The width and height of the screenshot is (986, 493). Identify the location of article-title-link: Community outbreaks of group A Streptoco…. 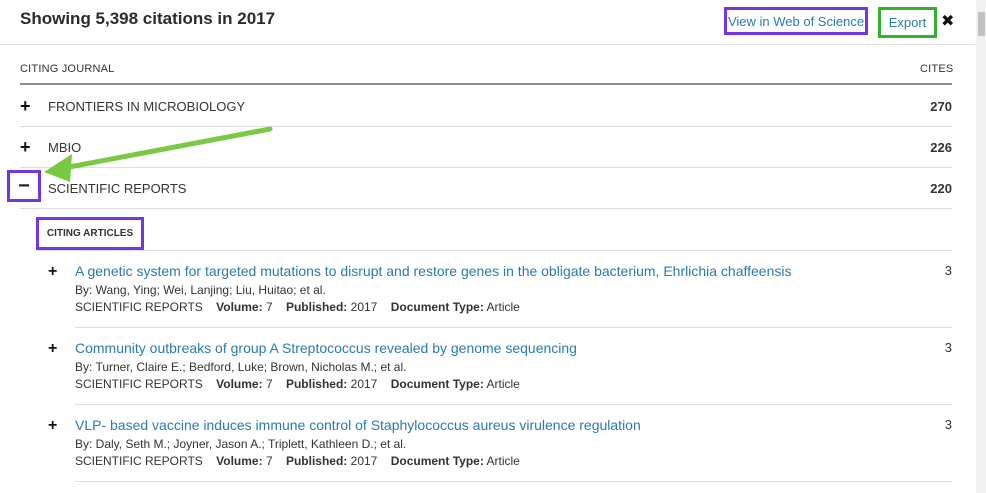
(326, 348).